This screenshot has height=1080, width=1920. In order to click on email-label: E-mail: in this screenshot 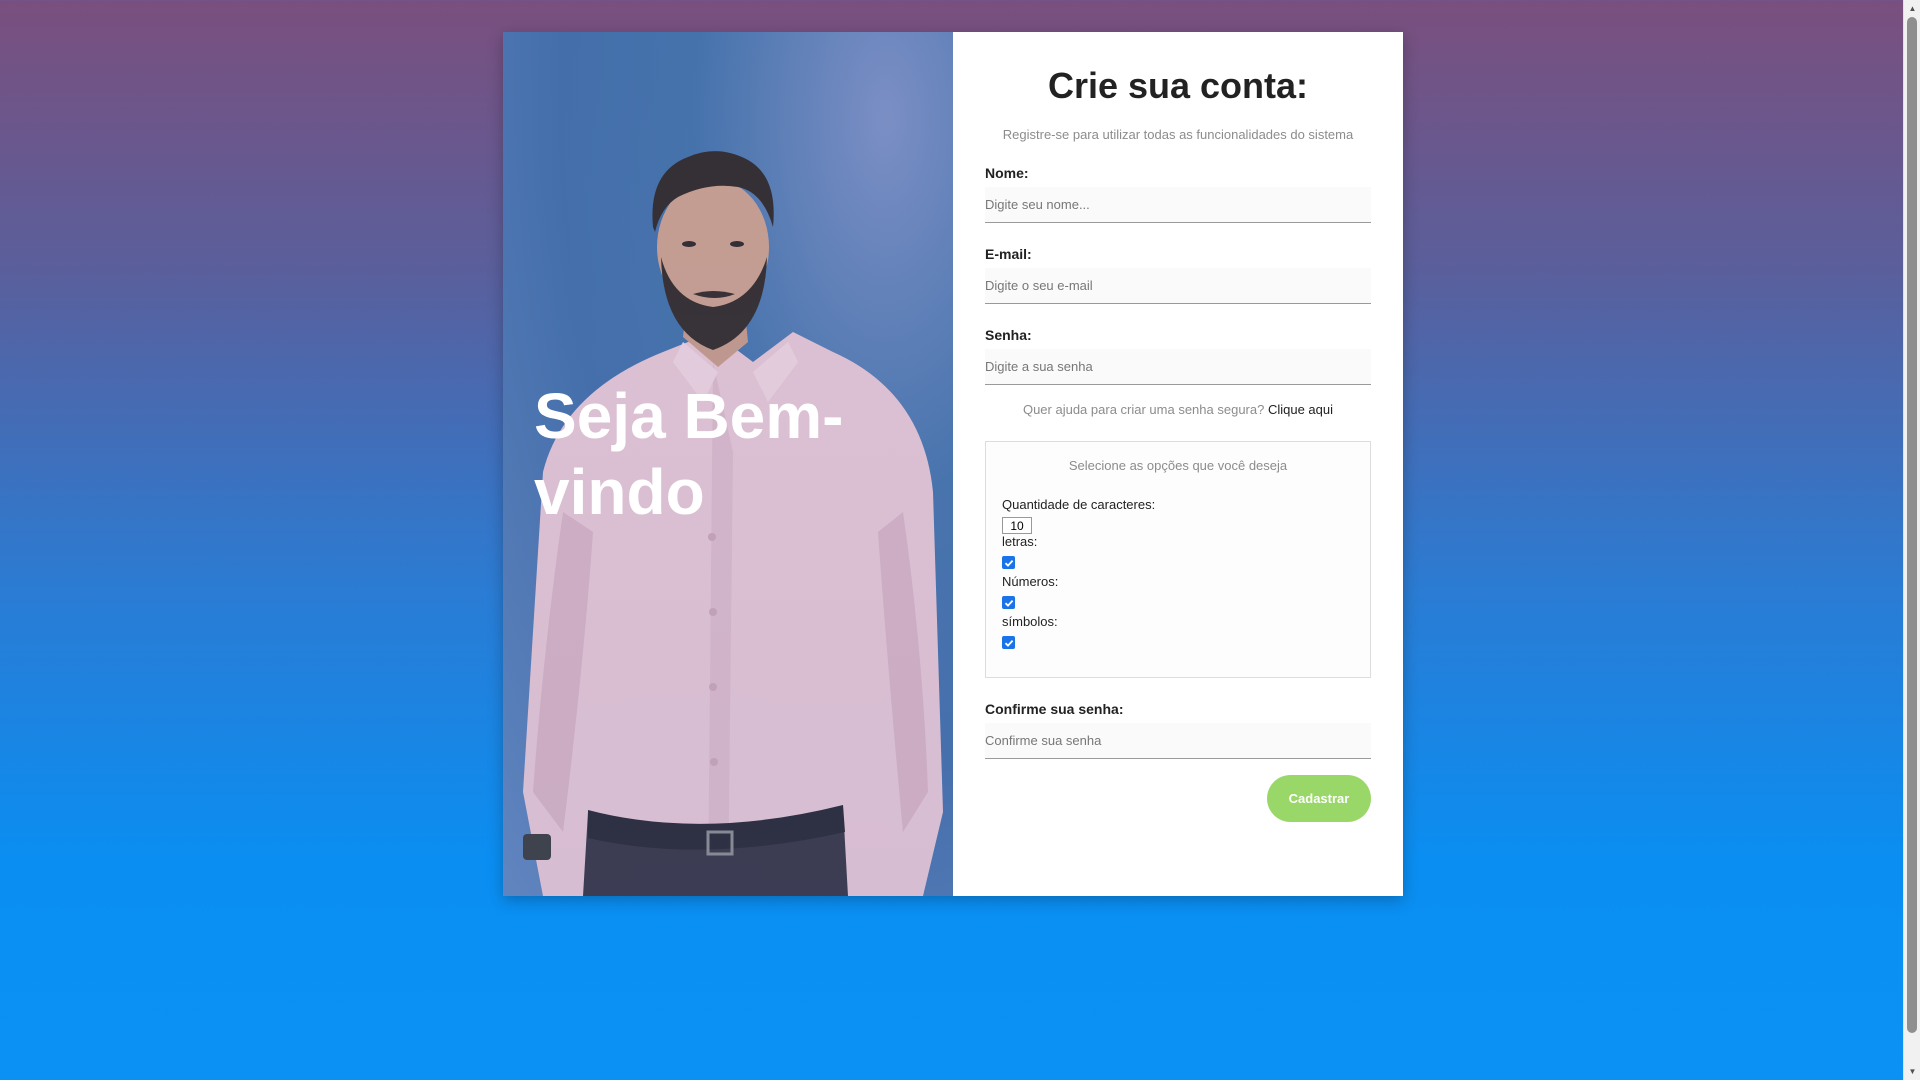, I will do `click(1008, 254)`.